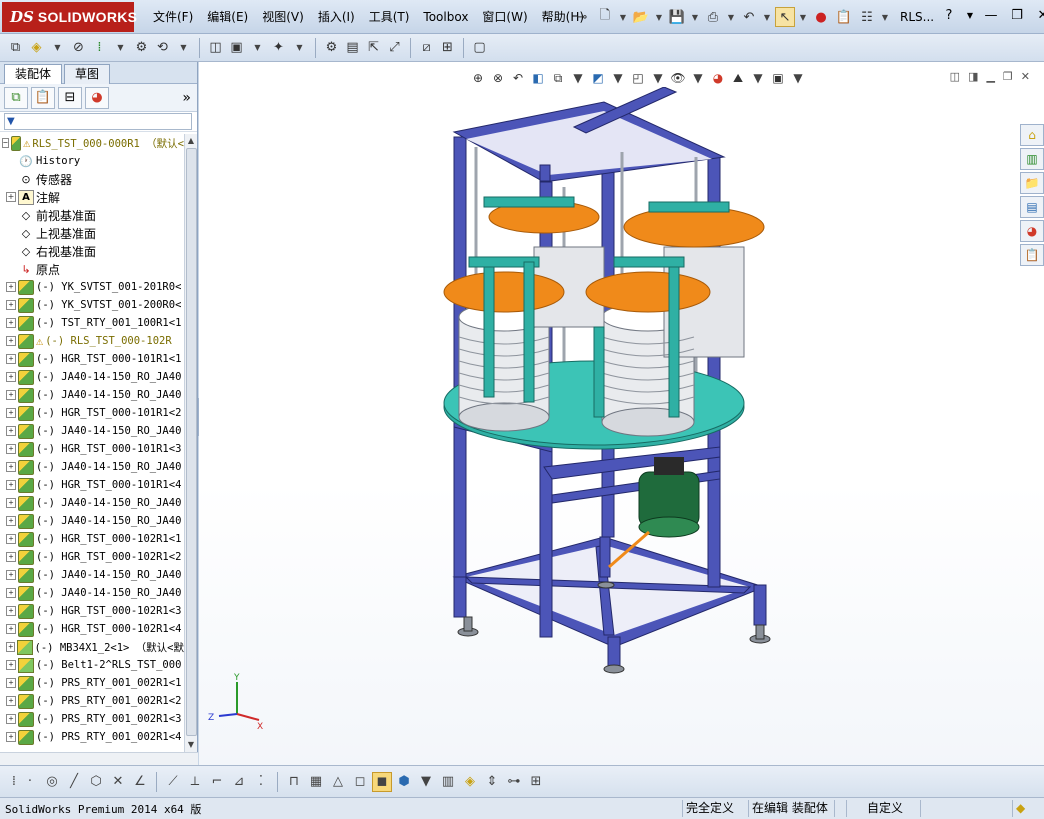 The height and width of the screenshot is (819, 1044). What do you see at coordinates (641, 17) in the screenshot?
I see `open-folder-icon: 📂` at bounding box center [641, 17].